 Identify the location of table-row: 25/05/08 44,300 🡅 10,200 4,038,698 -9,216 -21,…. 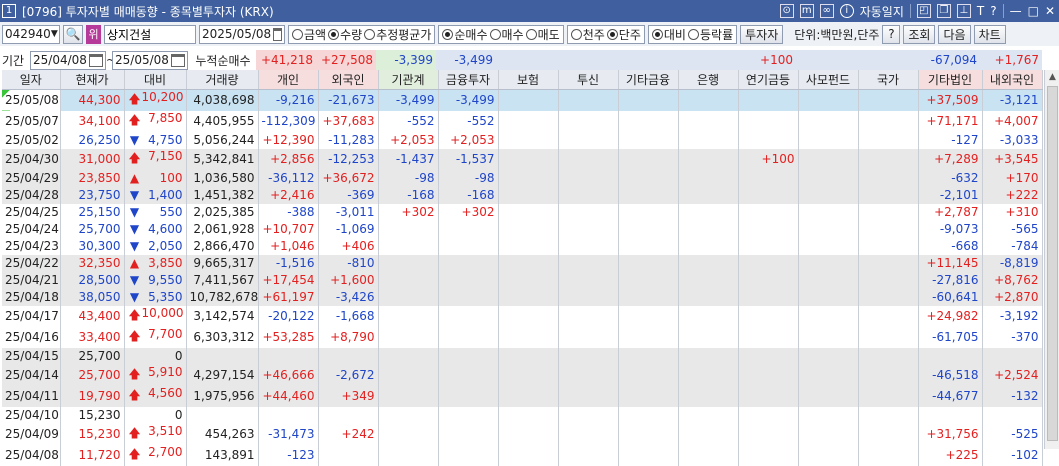
(522, 100).